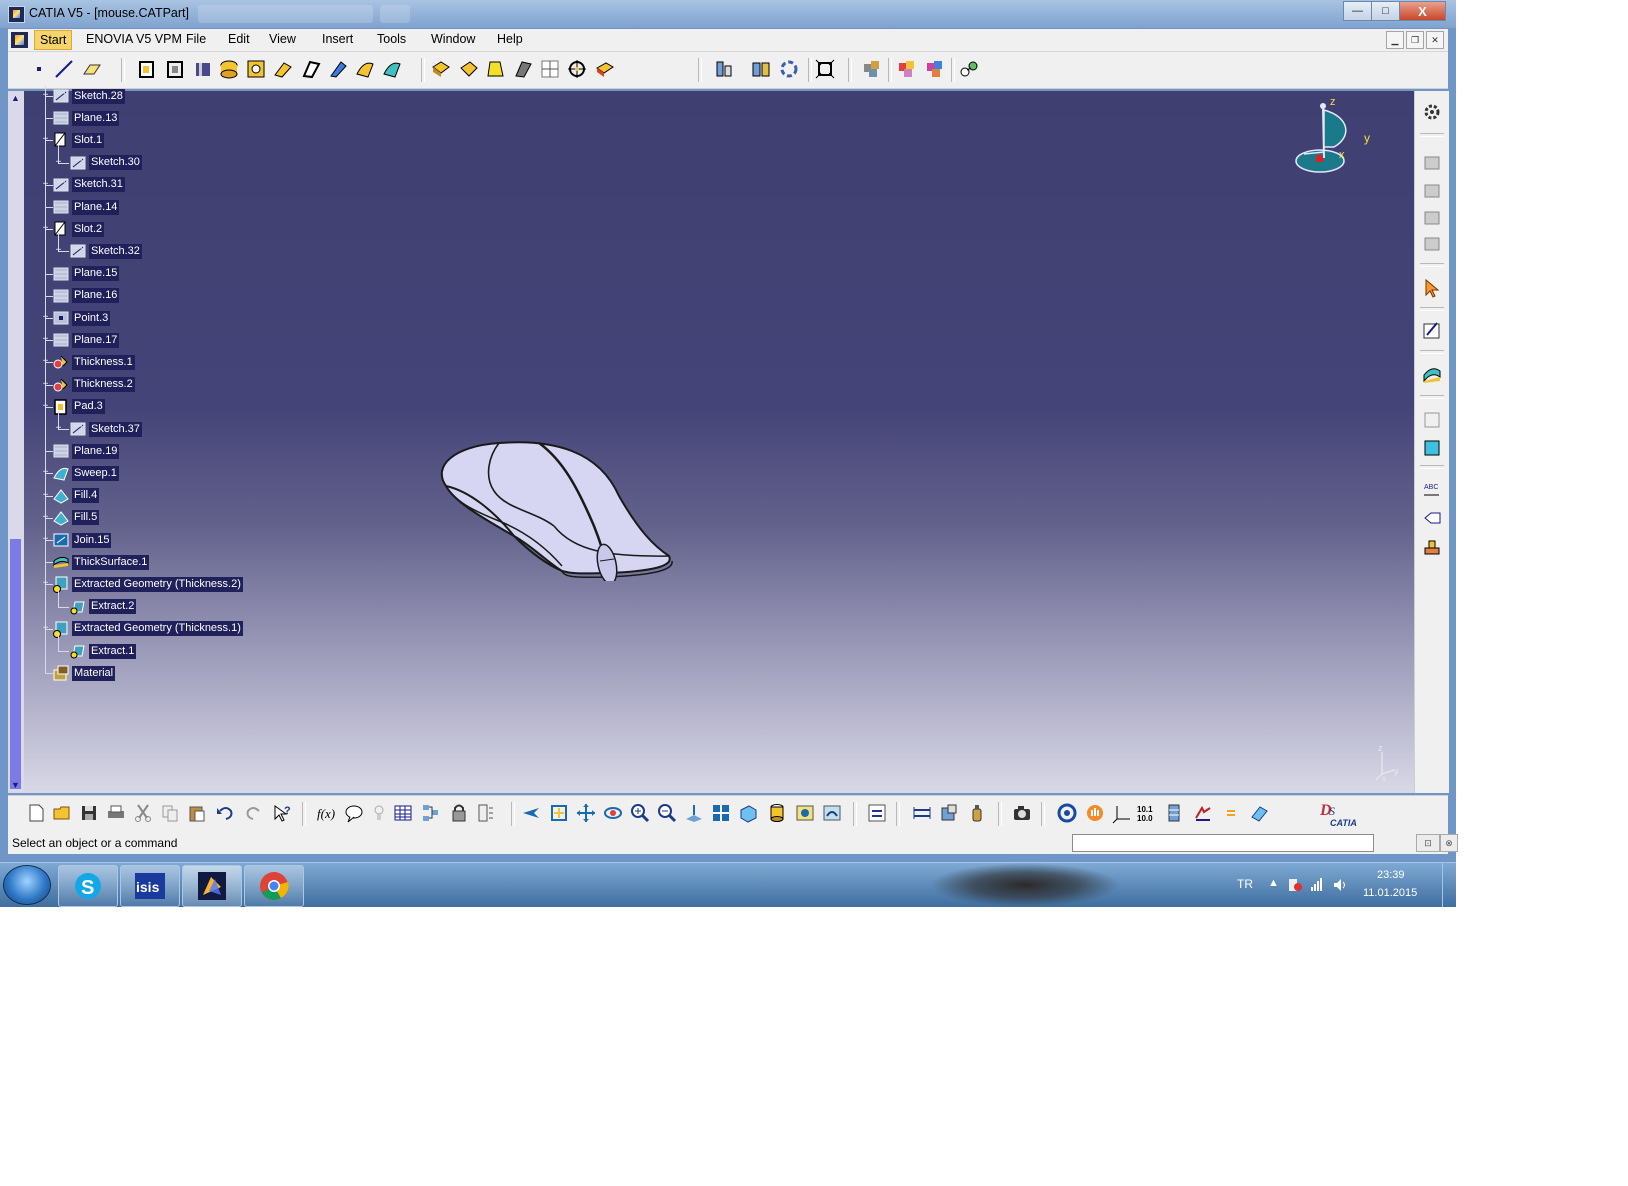  I want to click on new-file-icon, so click(36, 813).